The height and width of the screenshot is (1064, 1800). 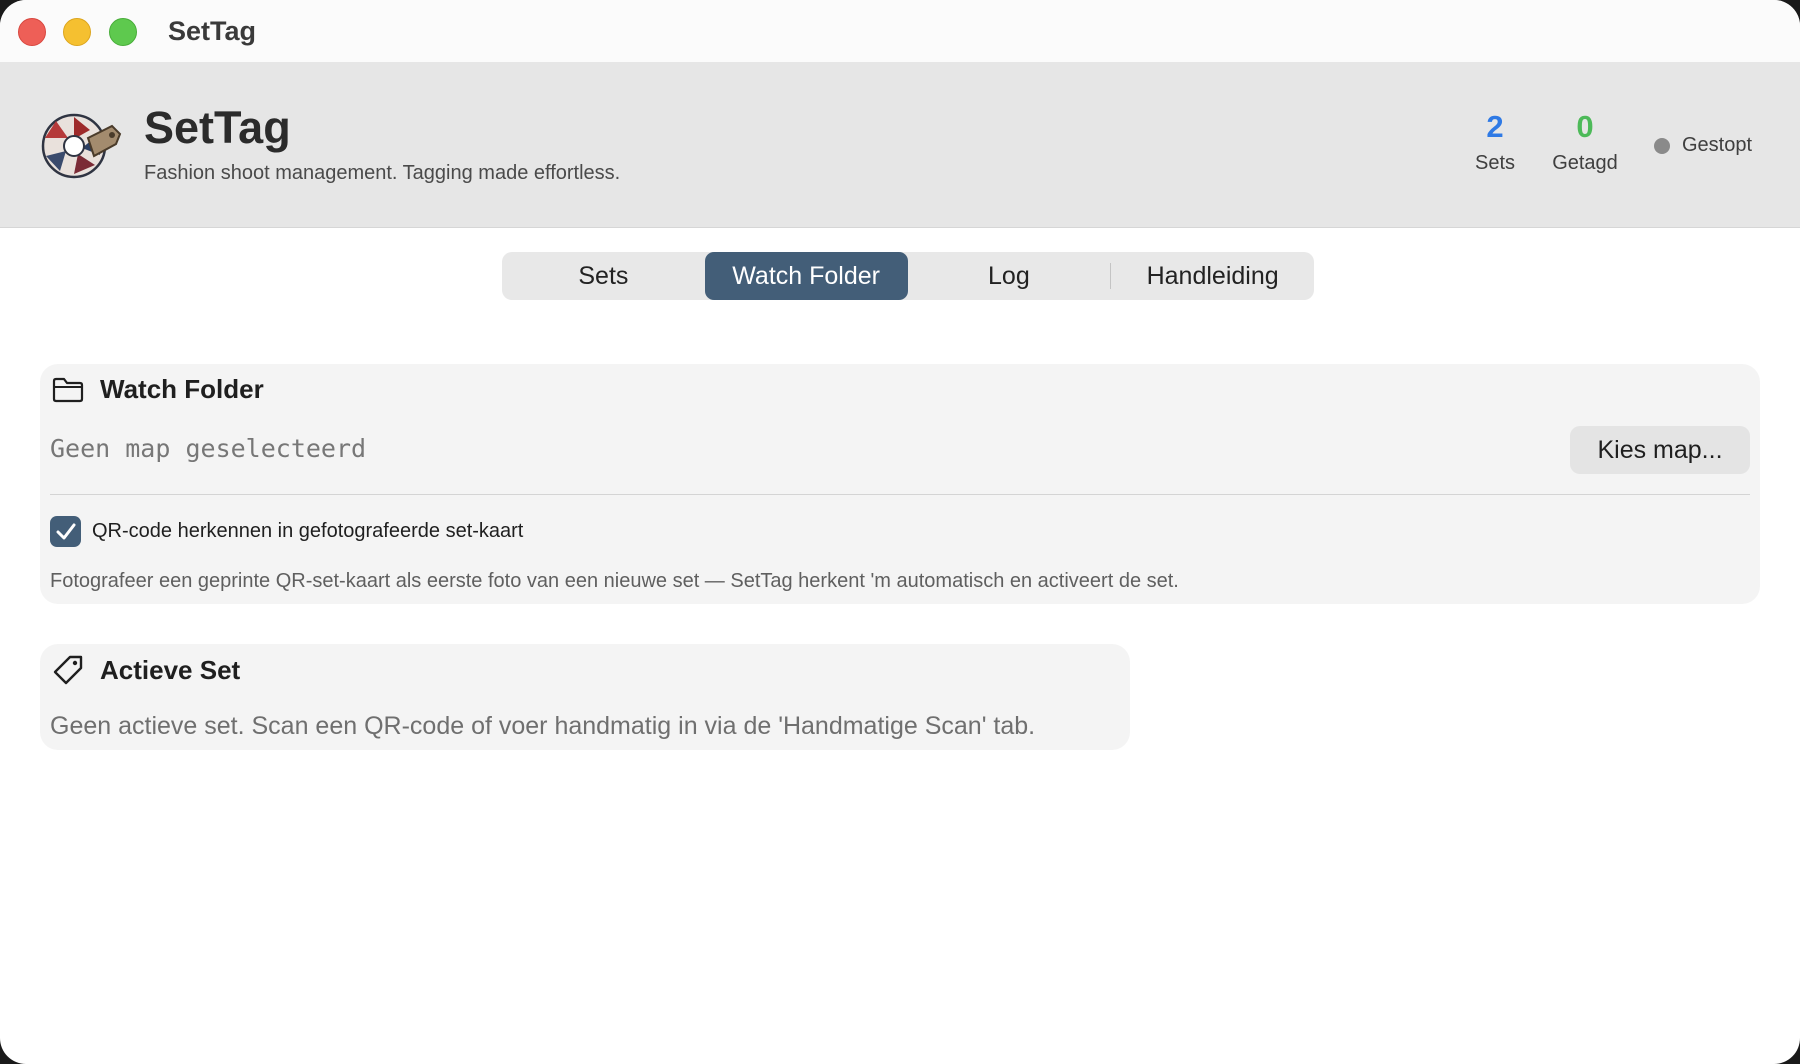 I want to click on tab-watch-folder: Watch Folder, so click(x=806, y=276).